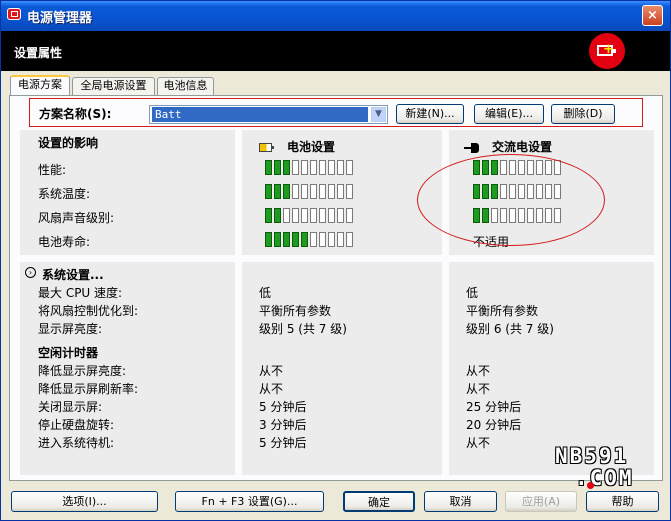 The height and width of the screenshot is (521, 671). Describe the element at coordinates (113, 86) in the screenshot. I see `tab-global-power-settings: 全局电源设置` at that location.